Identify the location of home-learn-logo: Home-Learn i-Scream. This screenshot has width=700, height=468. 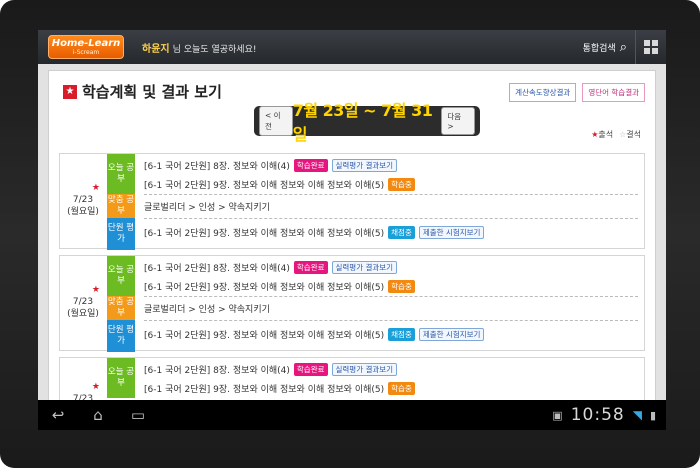
(86, 47).